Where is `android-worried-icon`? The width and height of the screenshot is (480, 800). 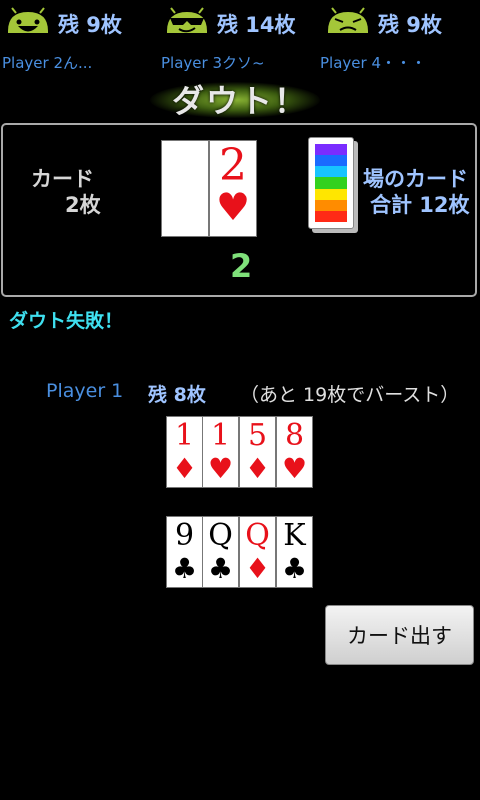
android-worried-icon is located at coordinates (348, 20).